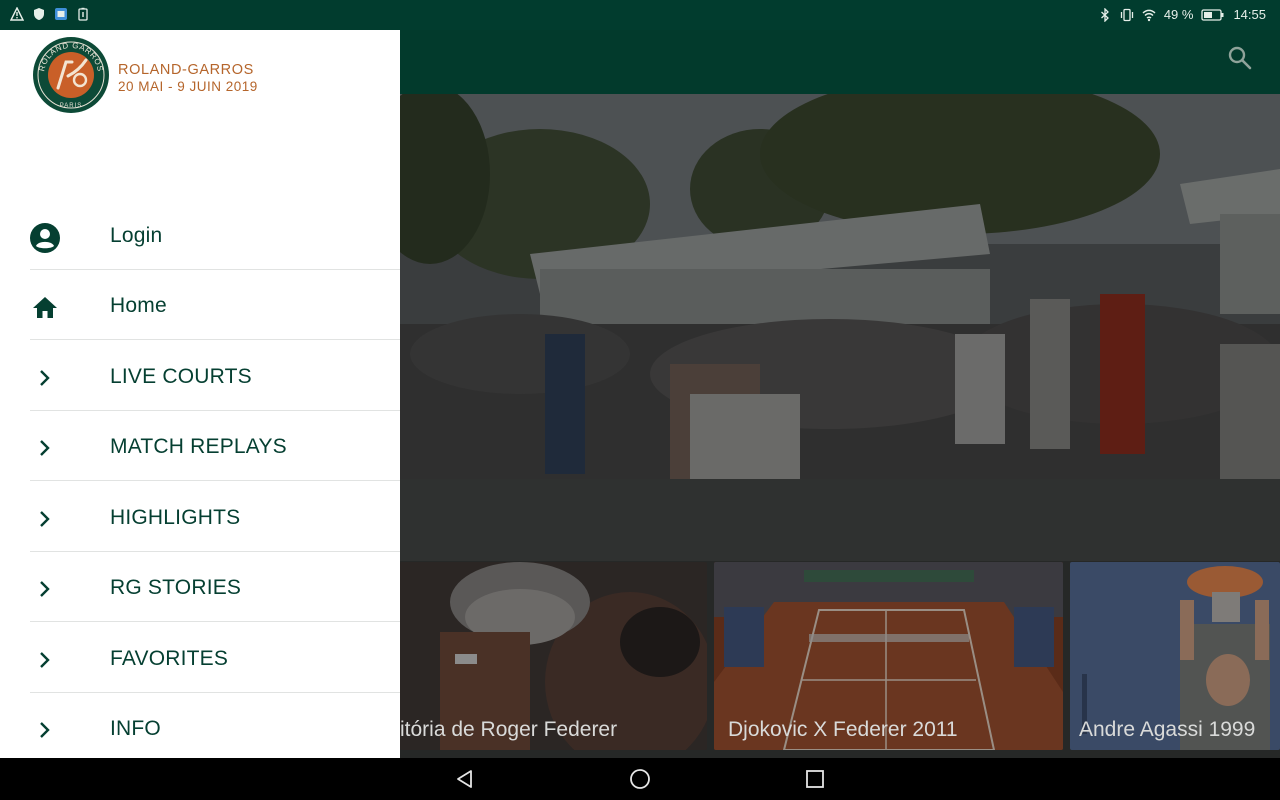 This screenshot has height=800, width=1280. What do you see at coordinates (83, 14) in the screenshot?
I see `battery-saver-icon` at bounding box center [83, 14].